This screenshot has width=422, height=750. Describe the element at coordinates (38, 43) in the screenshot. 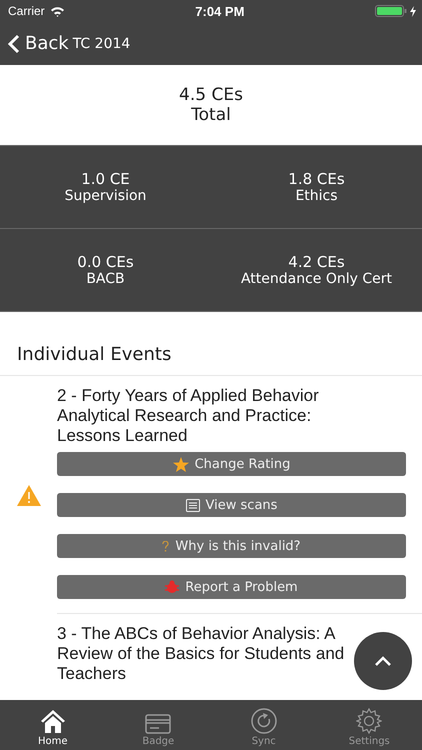

I see `back-button: Back` at that location.